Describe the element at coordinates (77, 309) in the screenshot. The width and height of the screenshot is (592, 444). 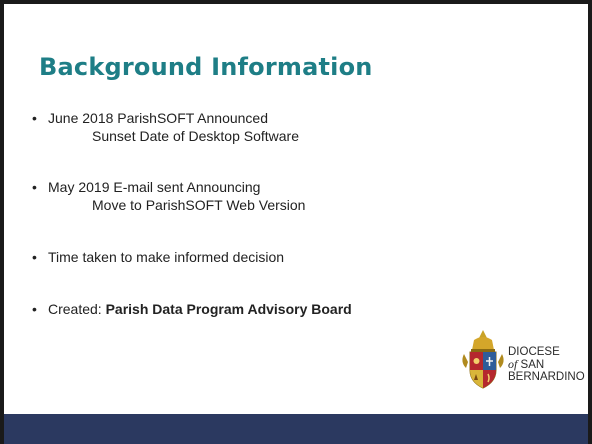
I see `bullet-text-prefix: Created:` at that location.